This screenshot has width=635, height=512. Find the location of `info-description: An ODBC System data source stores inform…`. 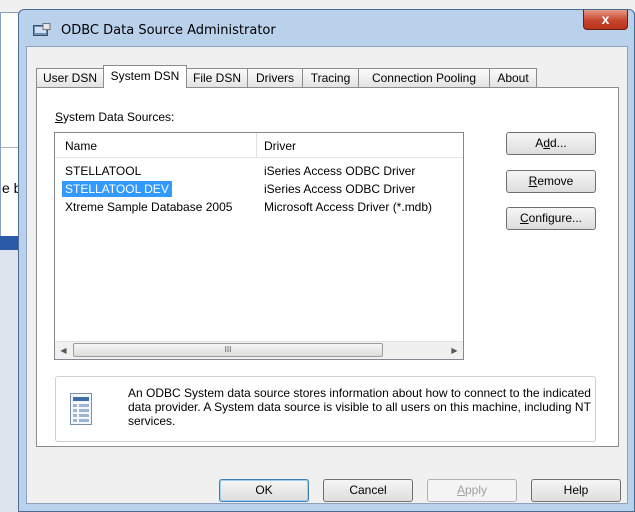

info-description: An ODBC System data source stores inform… is located at coordinates (359, 407).